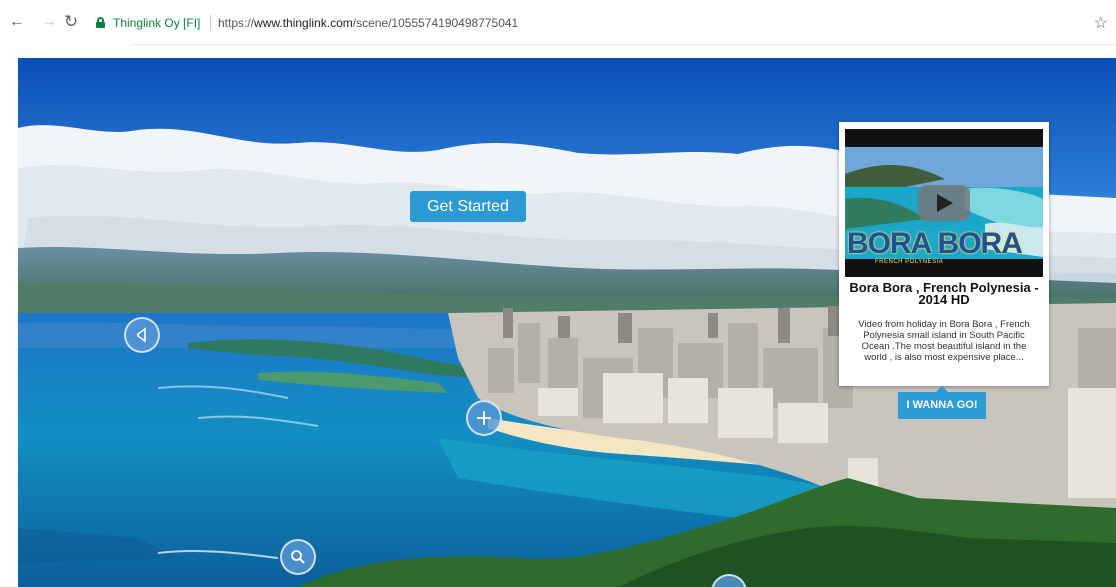  Describe the element at coordinates (435, 23) in the screenshot. I see `url-path: /scene/1055574190498775041` at that location.